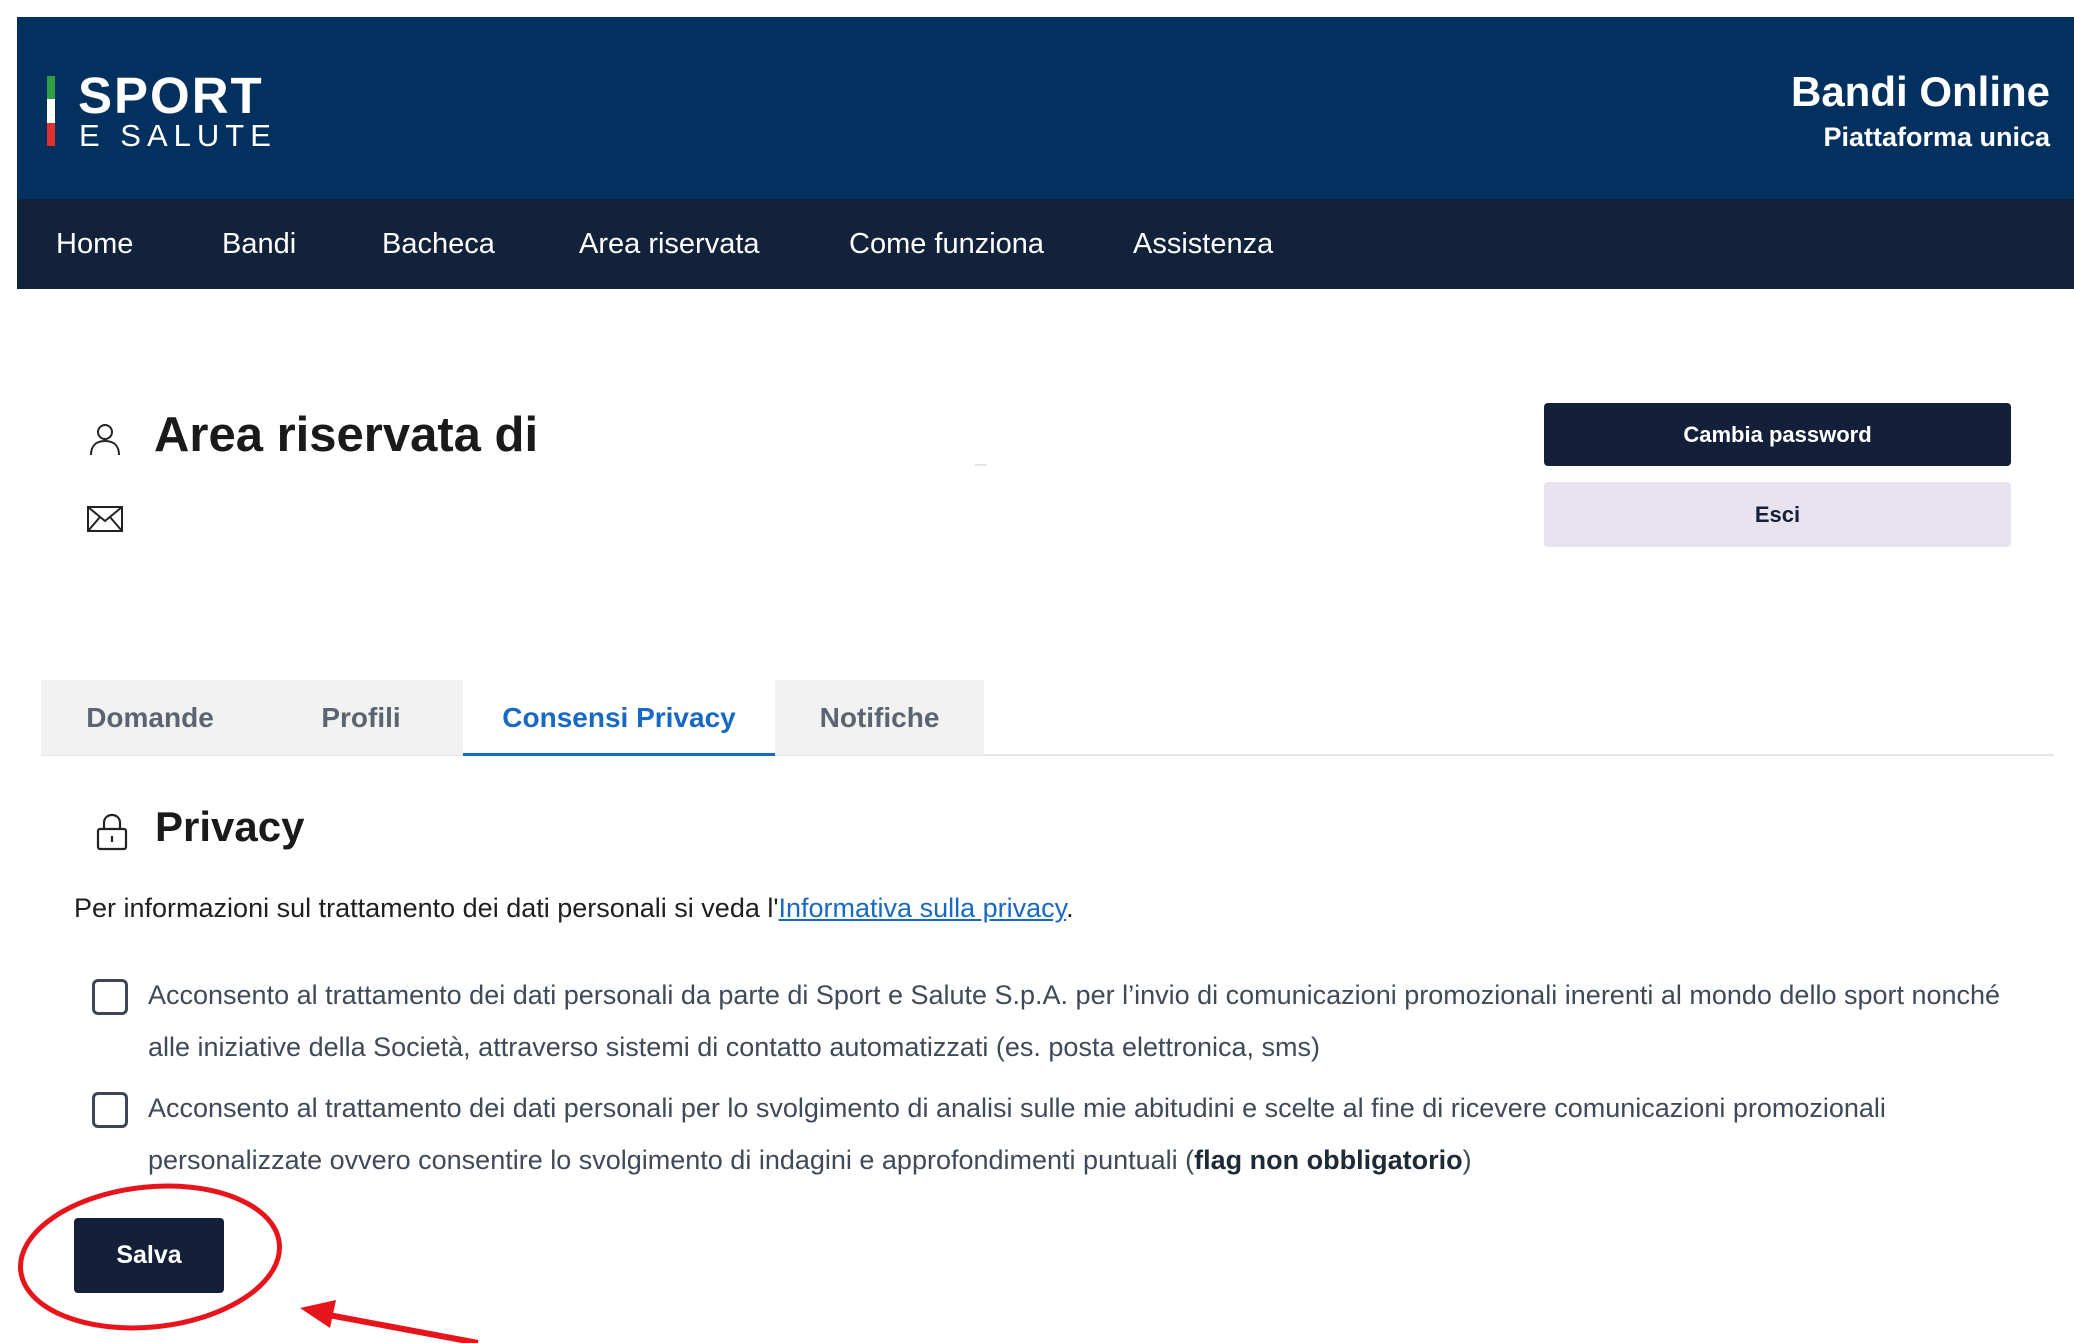 Image resolution: width=2074 pixels, height=1343 pixels. I want to click on brand-block: Bandi Online Piattaforma unica, so click(1920, 112).